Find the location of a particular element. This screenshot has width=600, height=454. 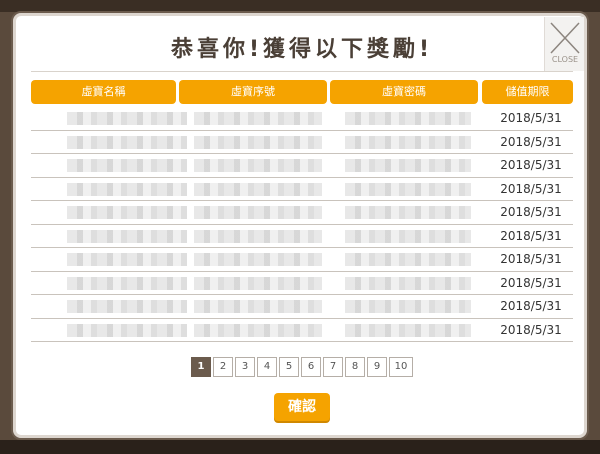

page-button-1: 1 is located at coordinates (201, 367).